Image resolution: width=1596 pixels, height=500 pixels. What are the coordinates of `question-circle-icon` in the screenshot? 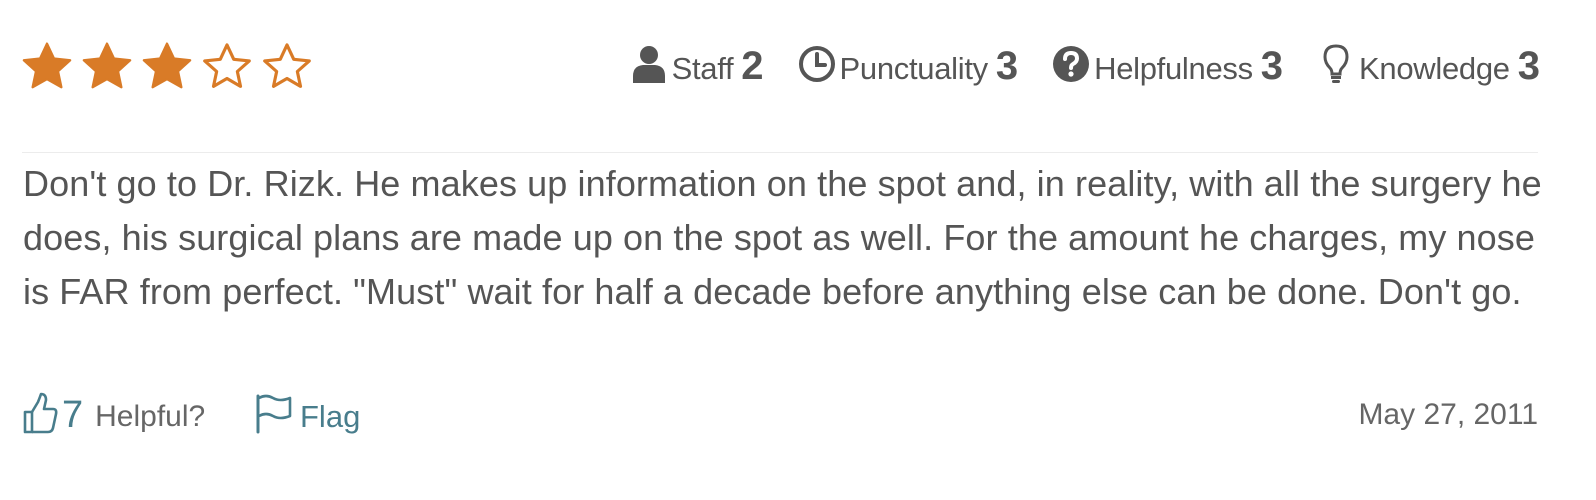 It's located at (1071, 64).